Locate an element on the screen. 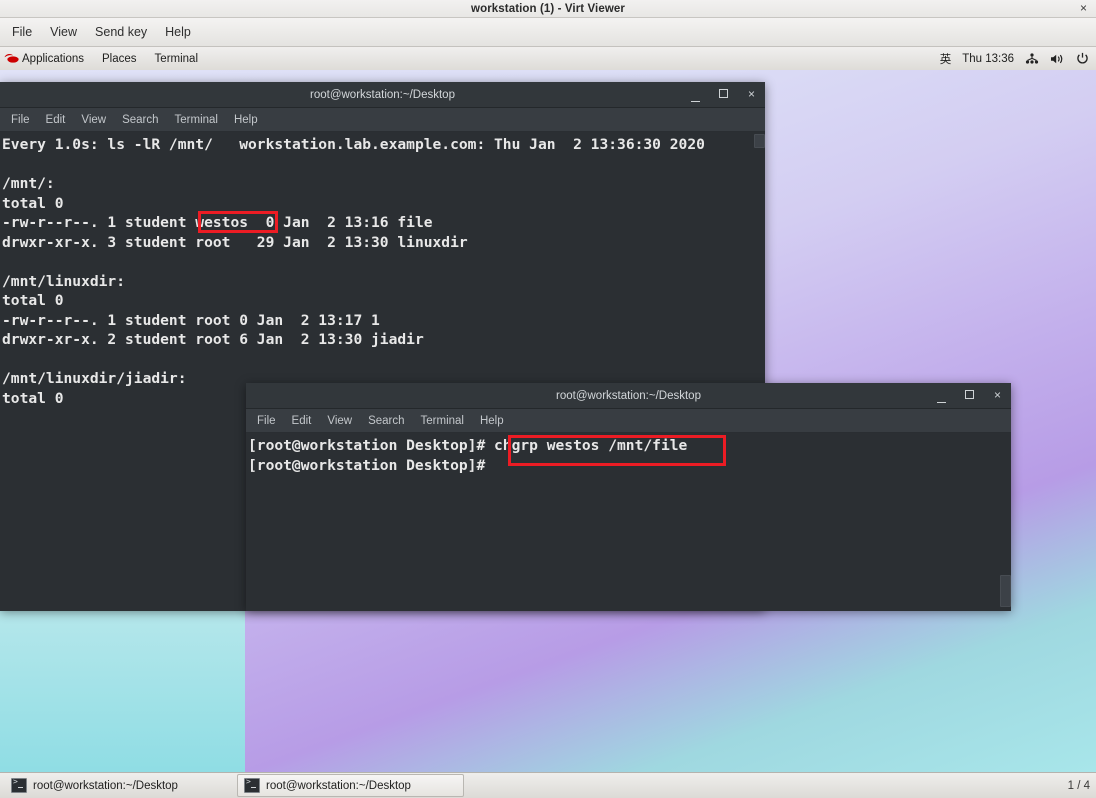 The image size is (1096, 798). workspace-indicator: 1 / 4 is located at coordinates (1079, 786).